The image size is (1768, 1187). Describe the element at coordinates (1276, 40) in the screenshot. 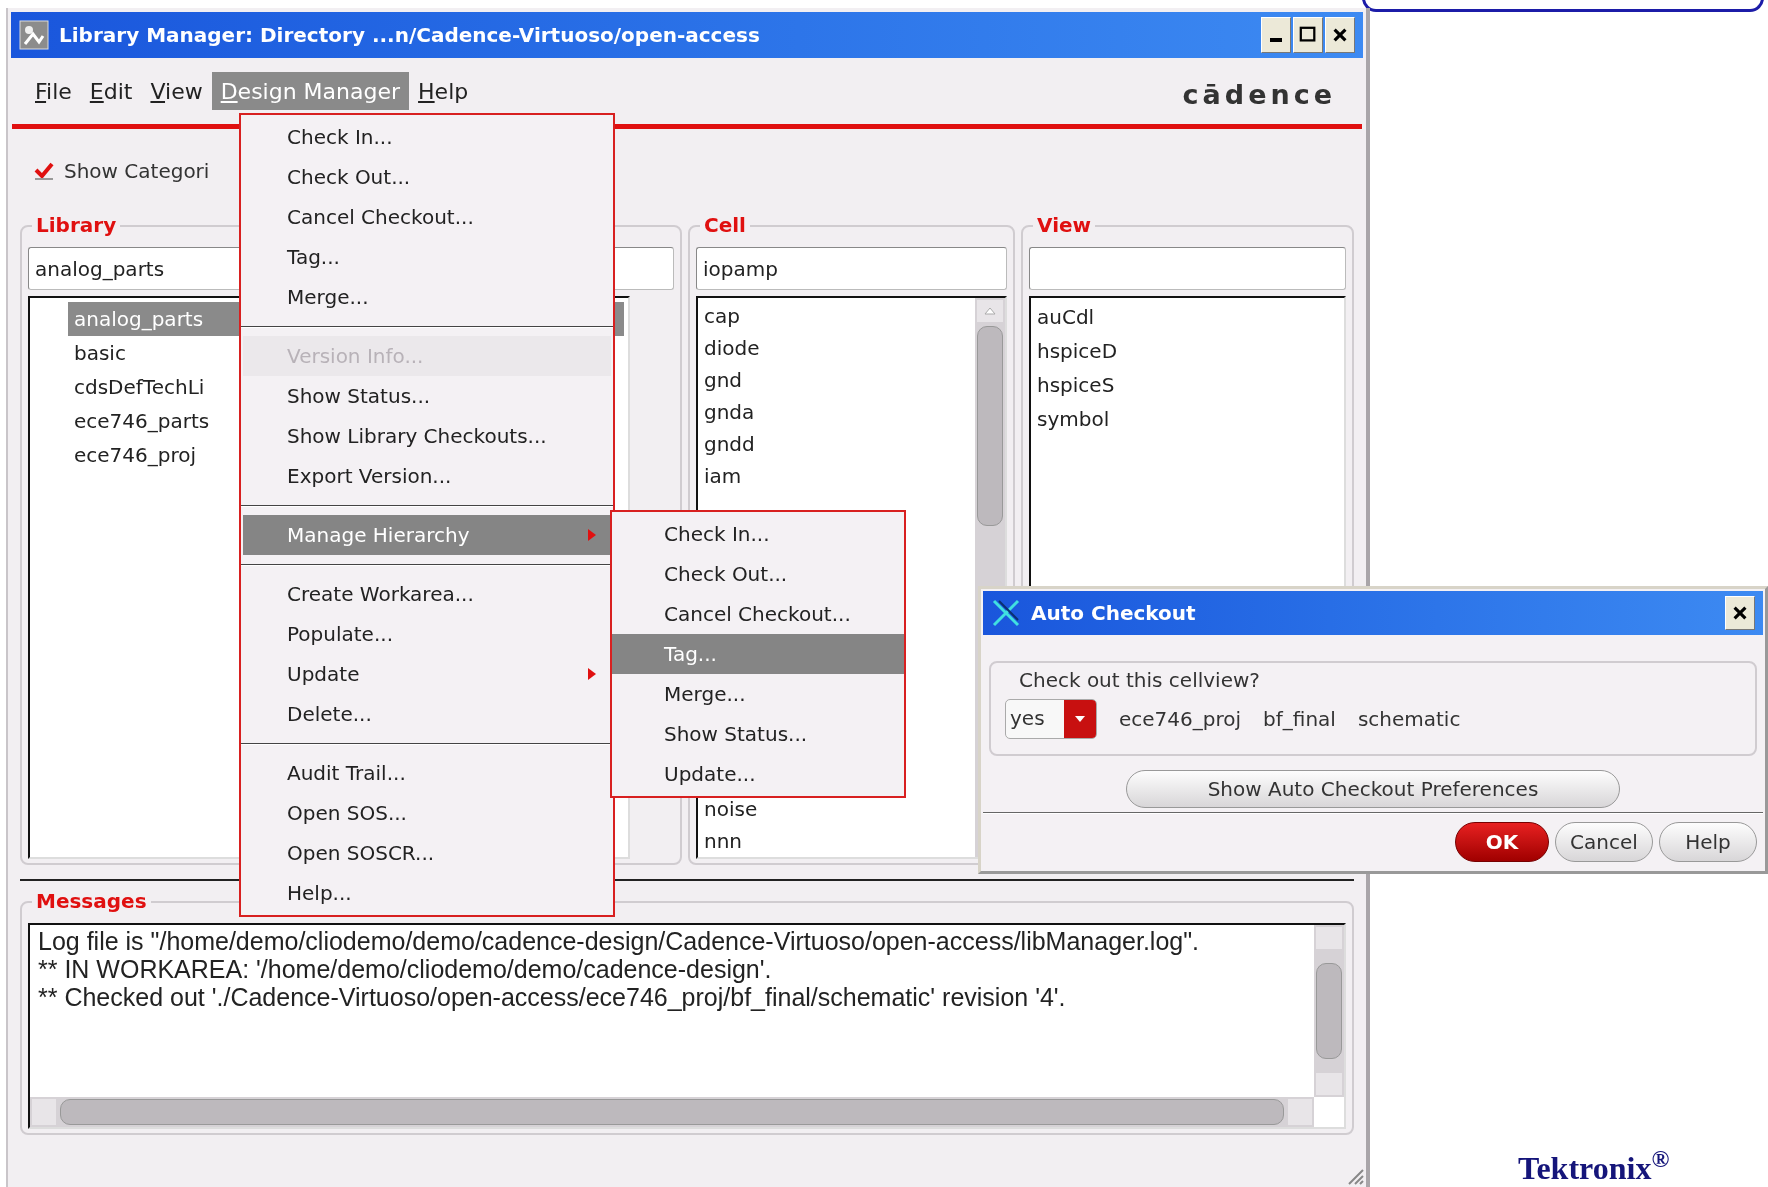

I see `minimize-icon` at that location.